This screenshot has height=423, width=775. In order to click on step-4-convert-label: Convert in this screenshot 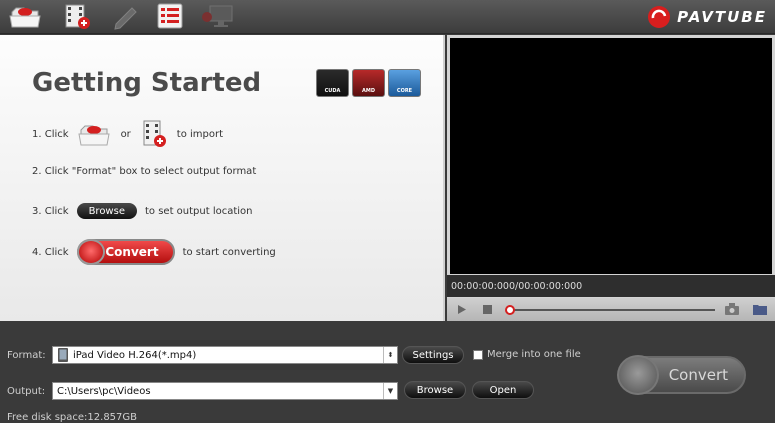, I will do `click(132, 252)`.